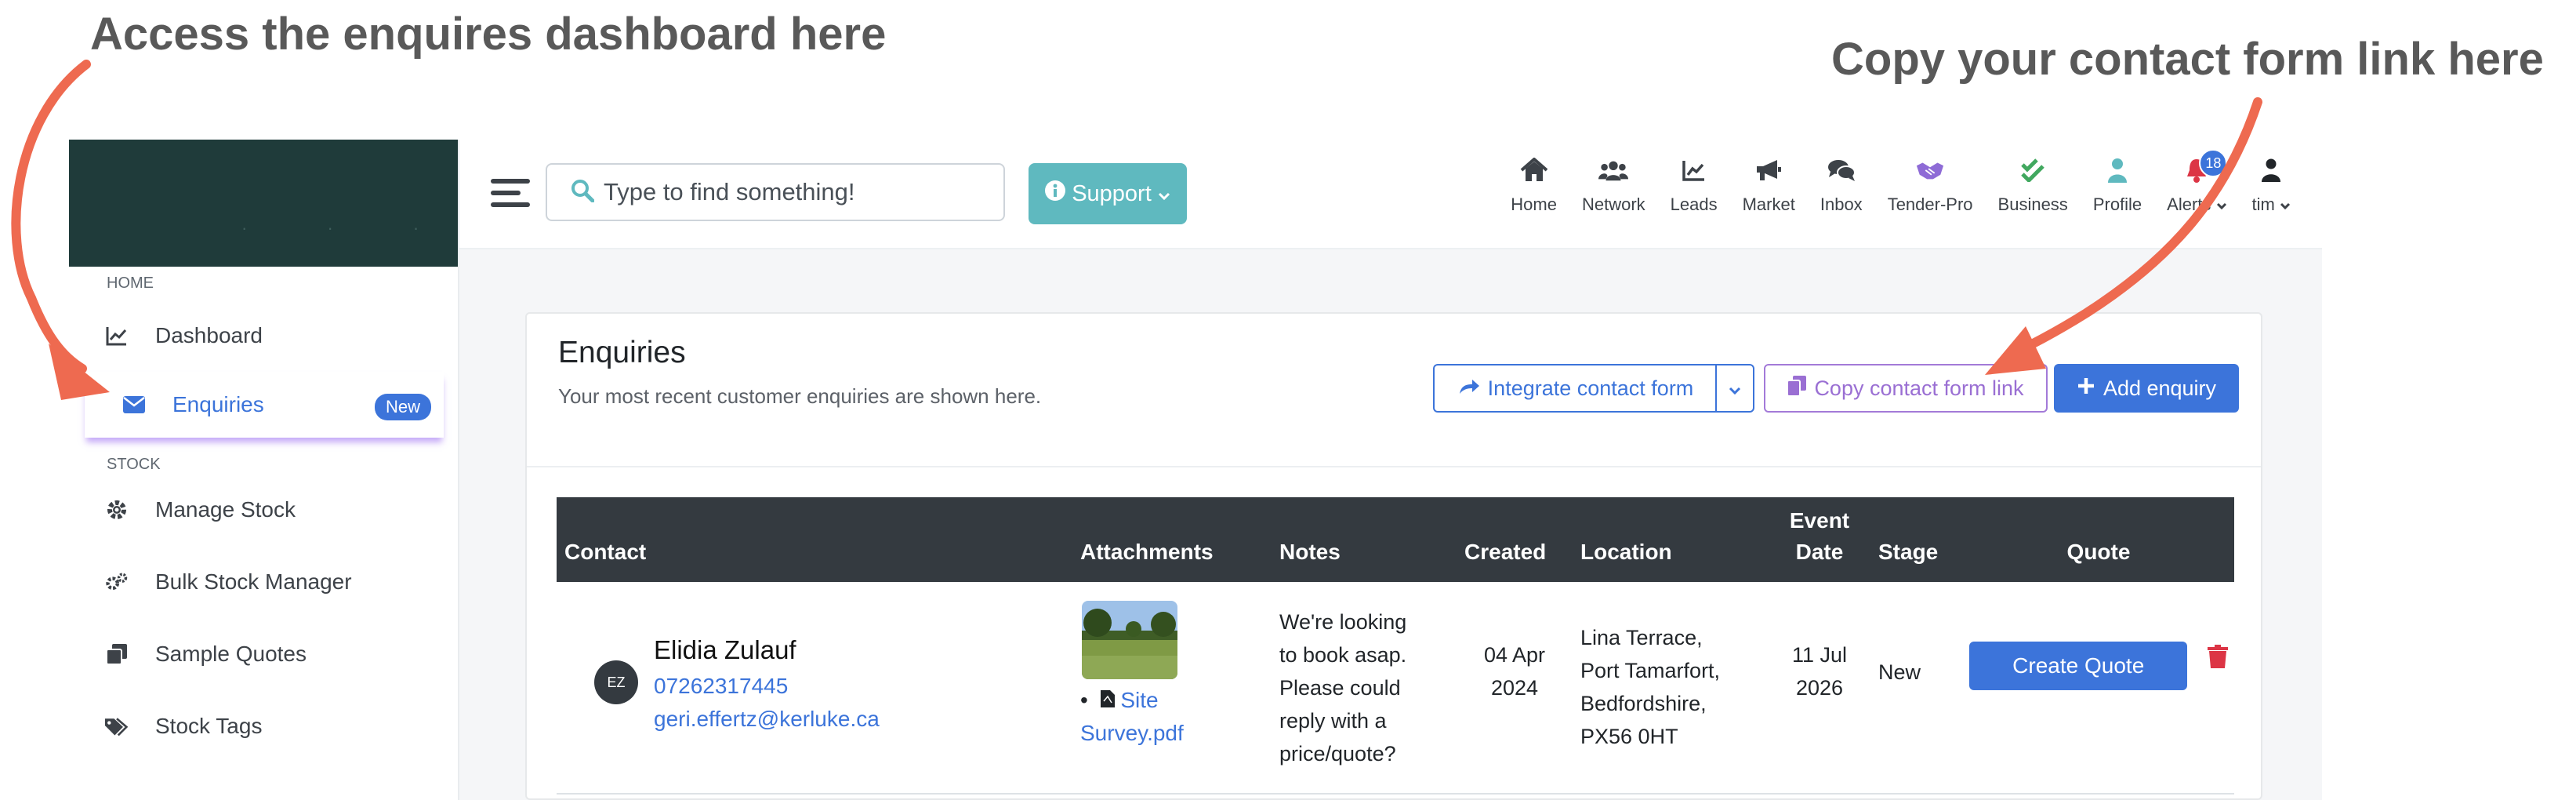 The width and height of the screenshot is (2576, 800). I want to click on new-badge: New, so click(402, 407).